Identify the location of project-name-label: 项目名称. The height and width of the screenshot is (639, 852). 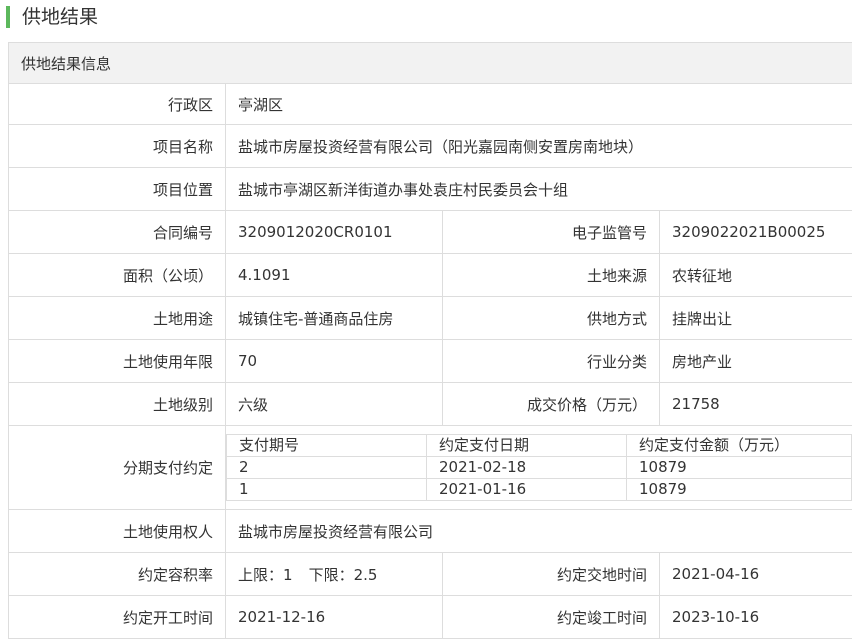
(117, 146).